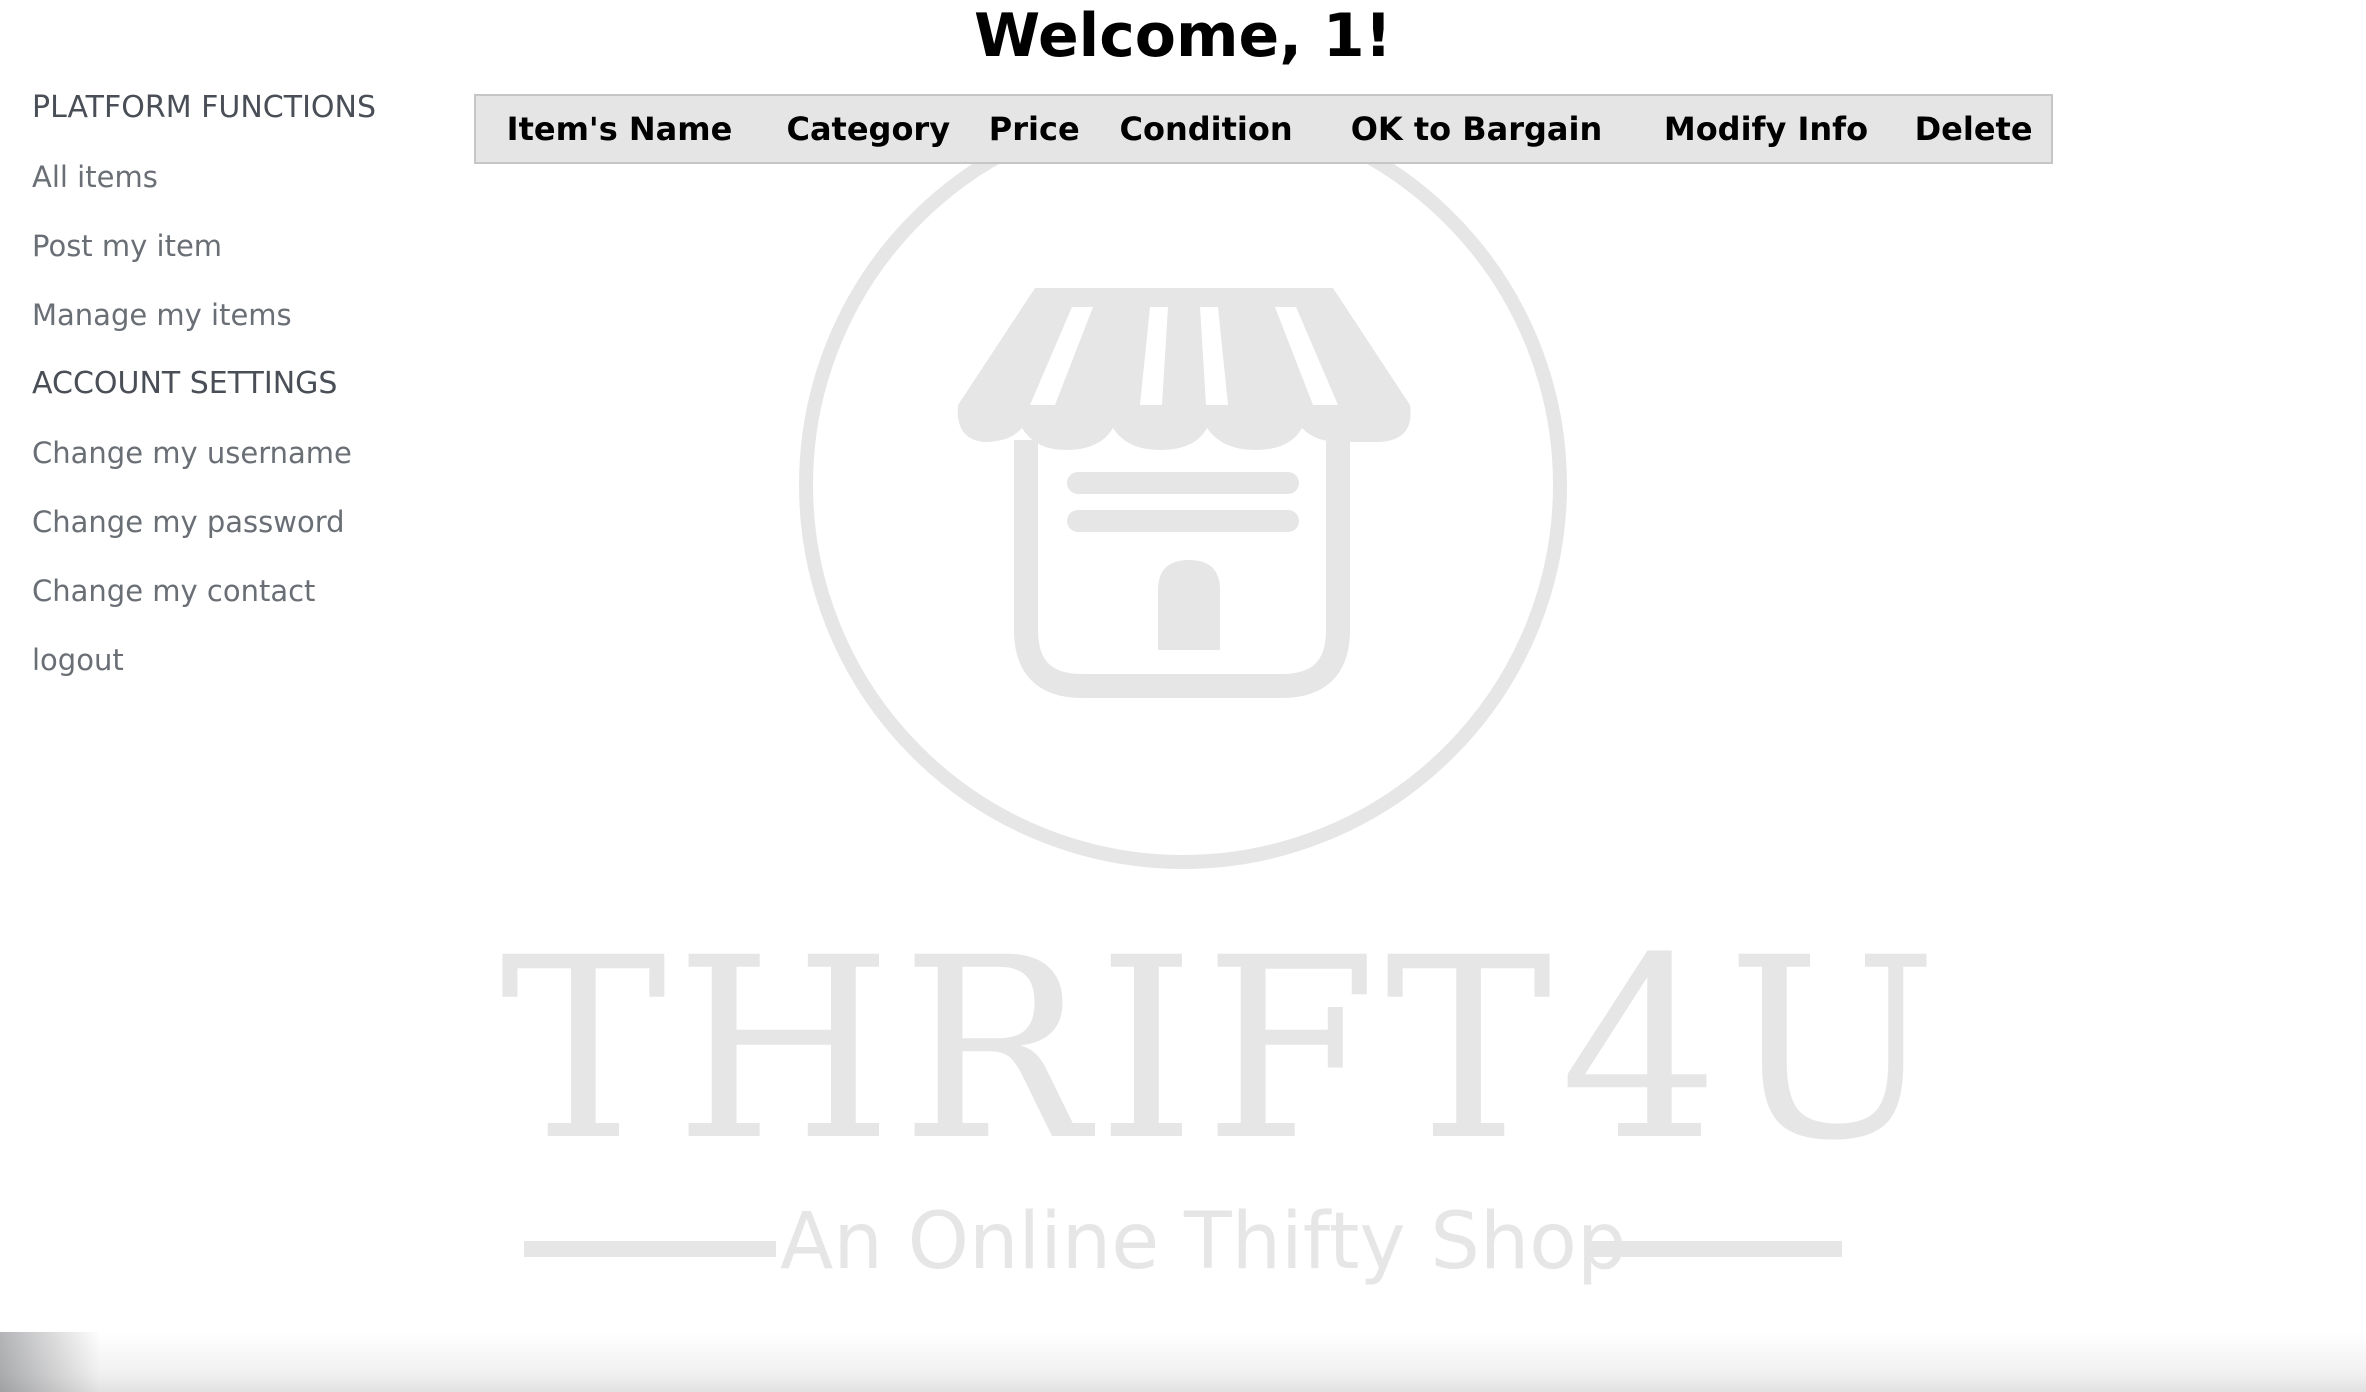  I want to click on column-header-modify-info: Modify Info, so click(1766, 129).